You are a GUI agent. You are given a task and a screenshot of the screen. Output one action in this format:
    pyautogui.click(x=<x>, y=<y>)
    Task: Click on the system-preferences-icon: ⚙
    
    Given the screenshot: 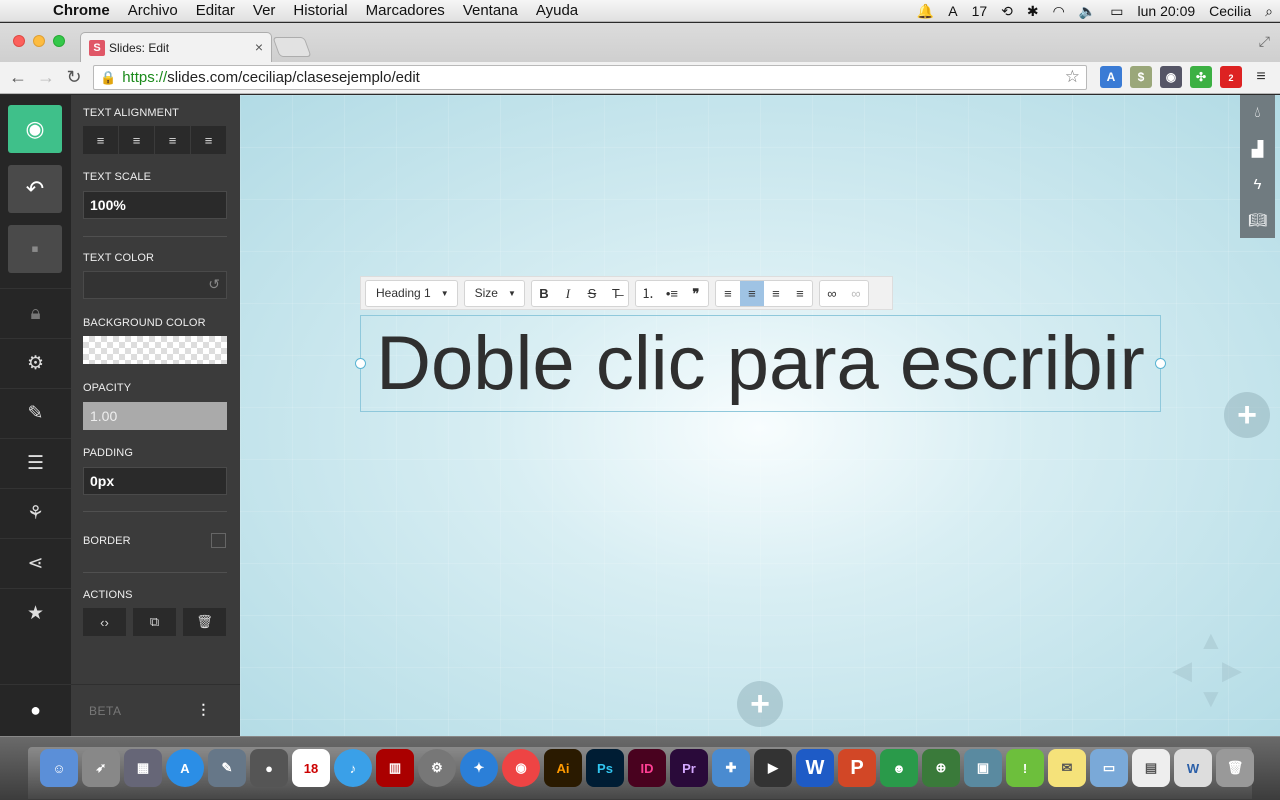 What is the action you would take?
    pyautogui.click(x=437, y=768)
    